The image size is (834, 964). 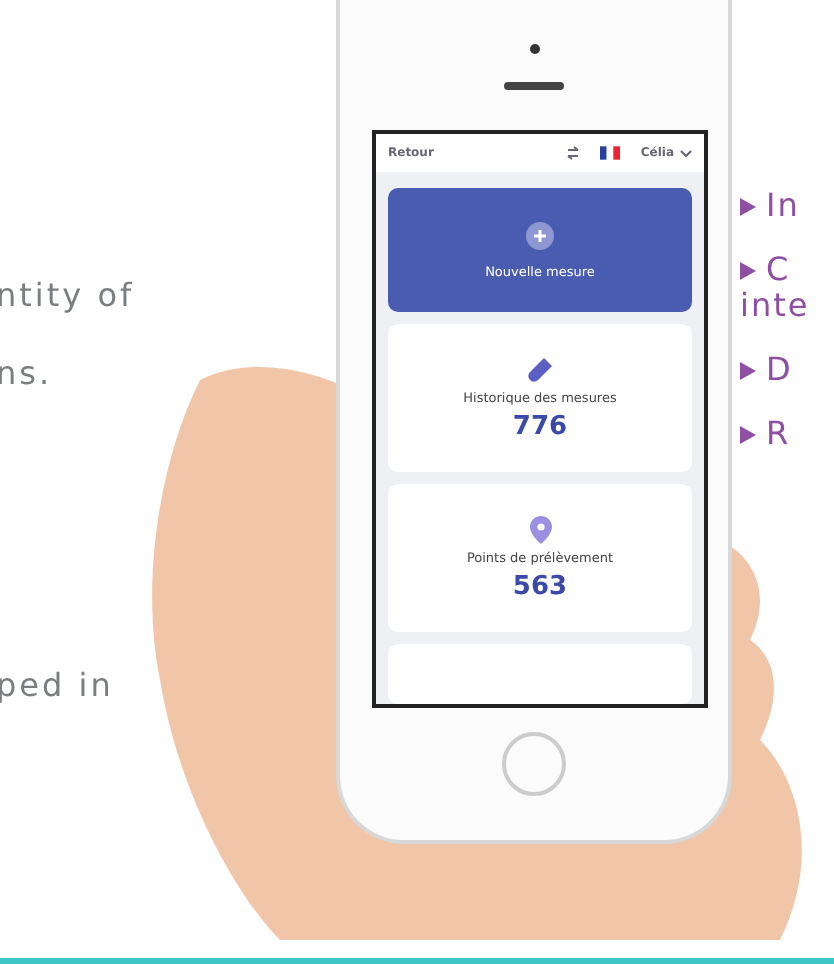 I want to click on card-value: 776, so click(x=540, y=426).